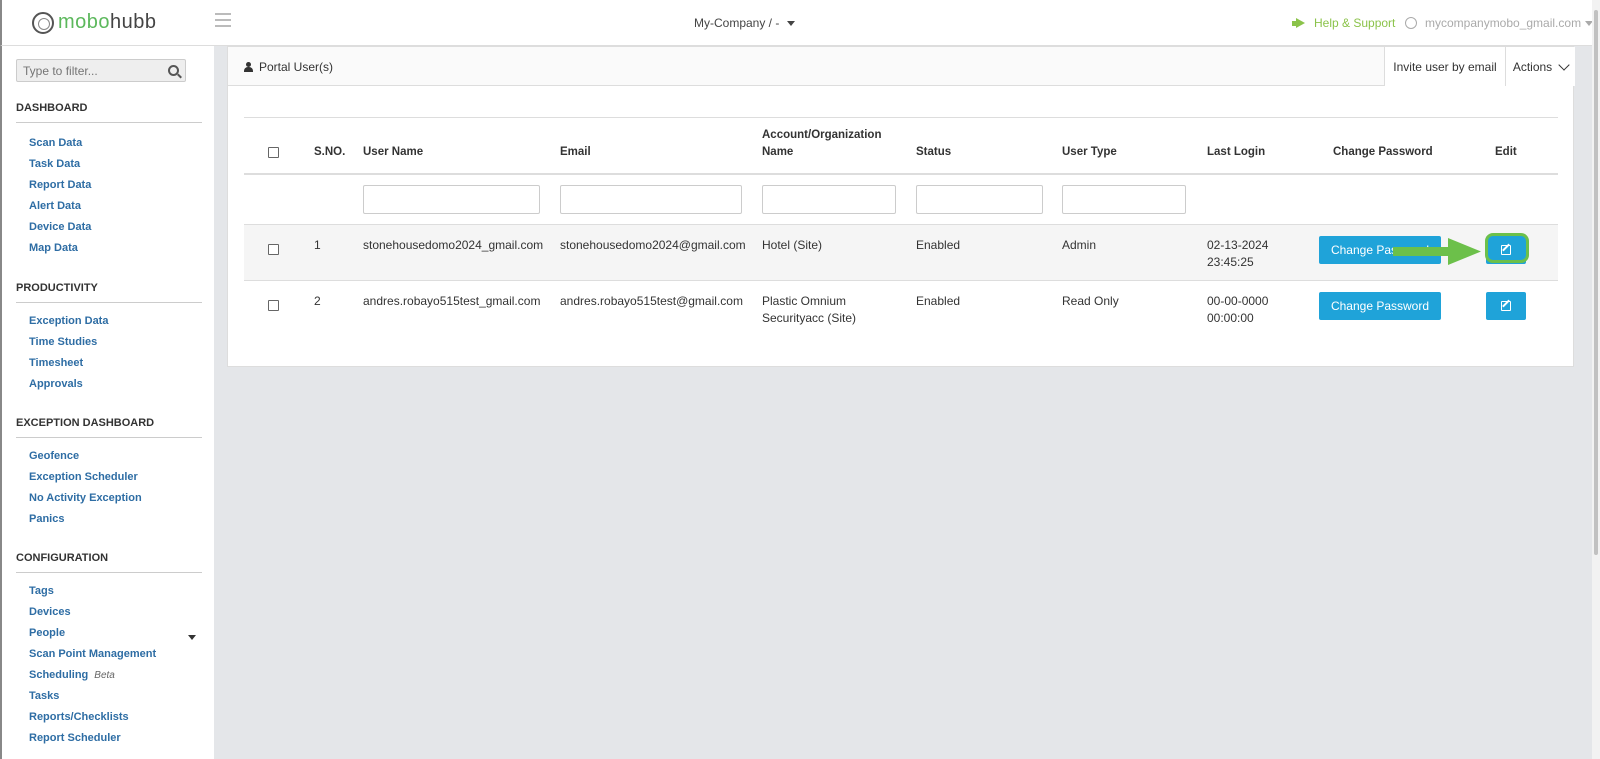 This screenshot has width=1600, height=759. Describe the element at coordinates (60, 227) in the screenshot. I see `sidebar-item-device-data: Device Data` at that location.